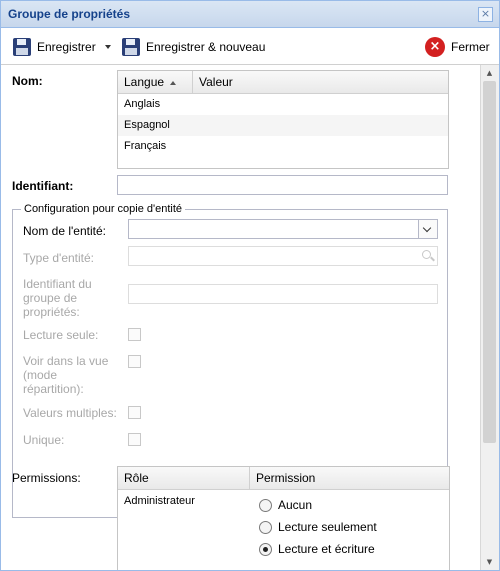 This screenshot has width=500, height=571. What do you see at coordinates (134, 439) in the screenshot?
I see `unique-checkbox` at bounding box center [134, 439].